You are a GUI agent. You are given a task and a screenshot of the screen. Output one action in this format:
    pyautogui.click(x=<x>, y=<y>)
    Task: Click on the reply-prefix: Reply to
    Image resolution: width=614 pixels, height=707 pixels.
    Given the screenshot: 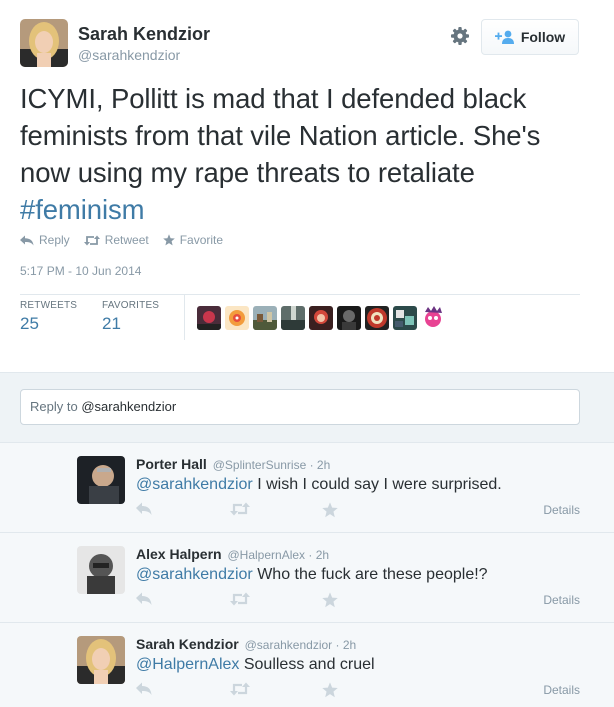 What is the action you would take?
    pyautogui.click(x=56, y=406)
    